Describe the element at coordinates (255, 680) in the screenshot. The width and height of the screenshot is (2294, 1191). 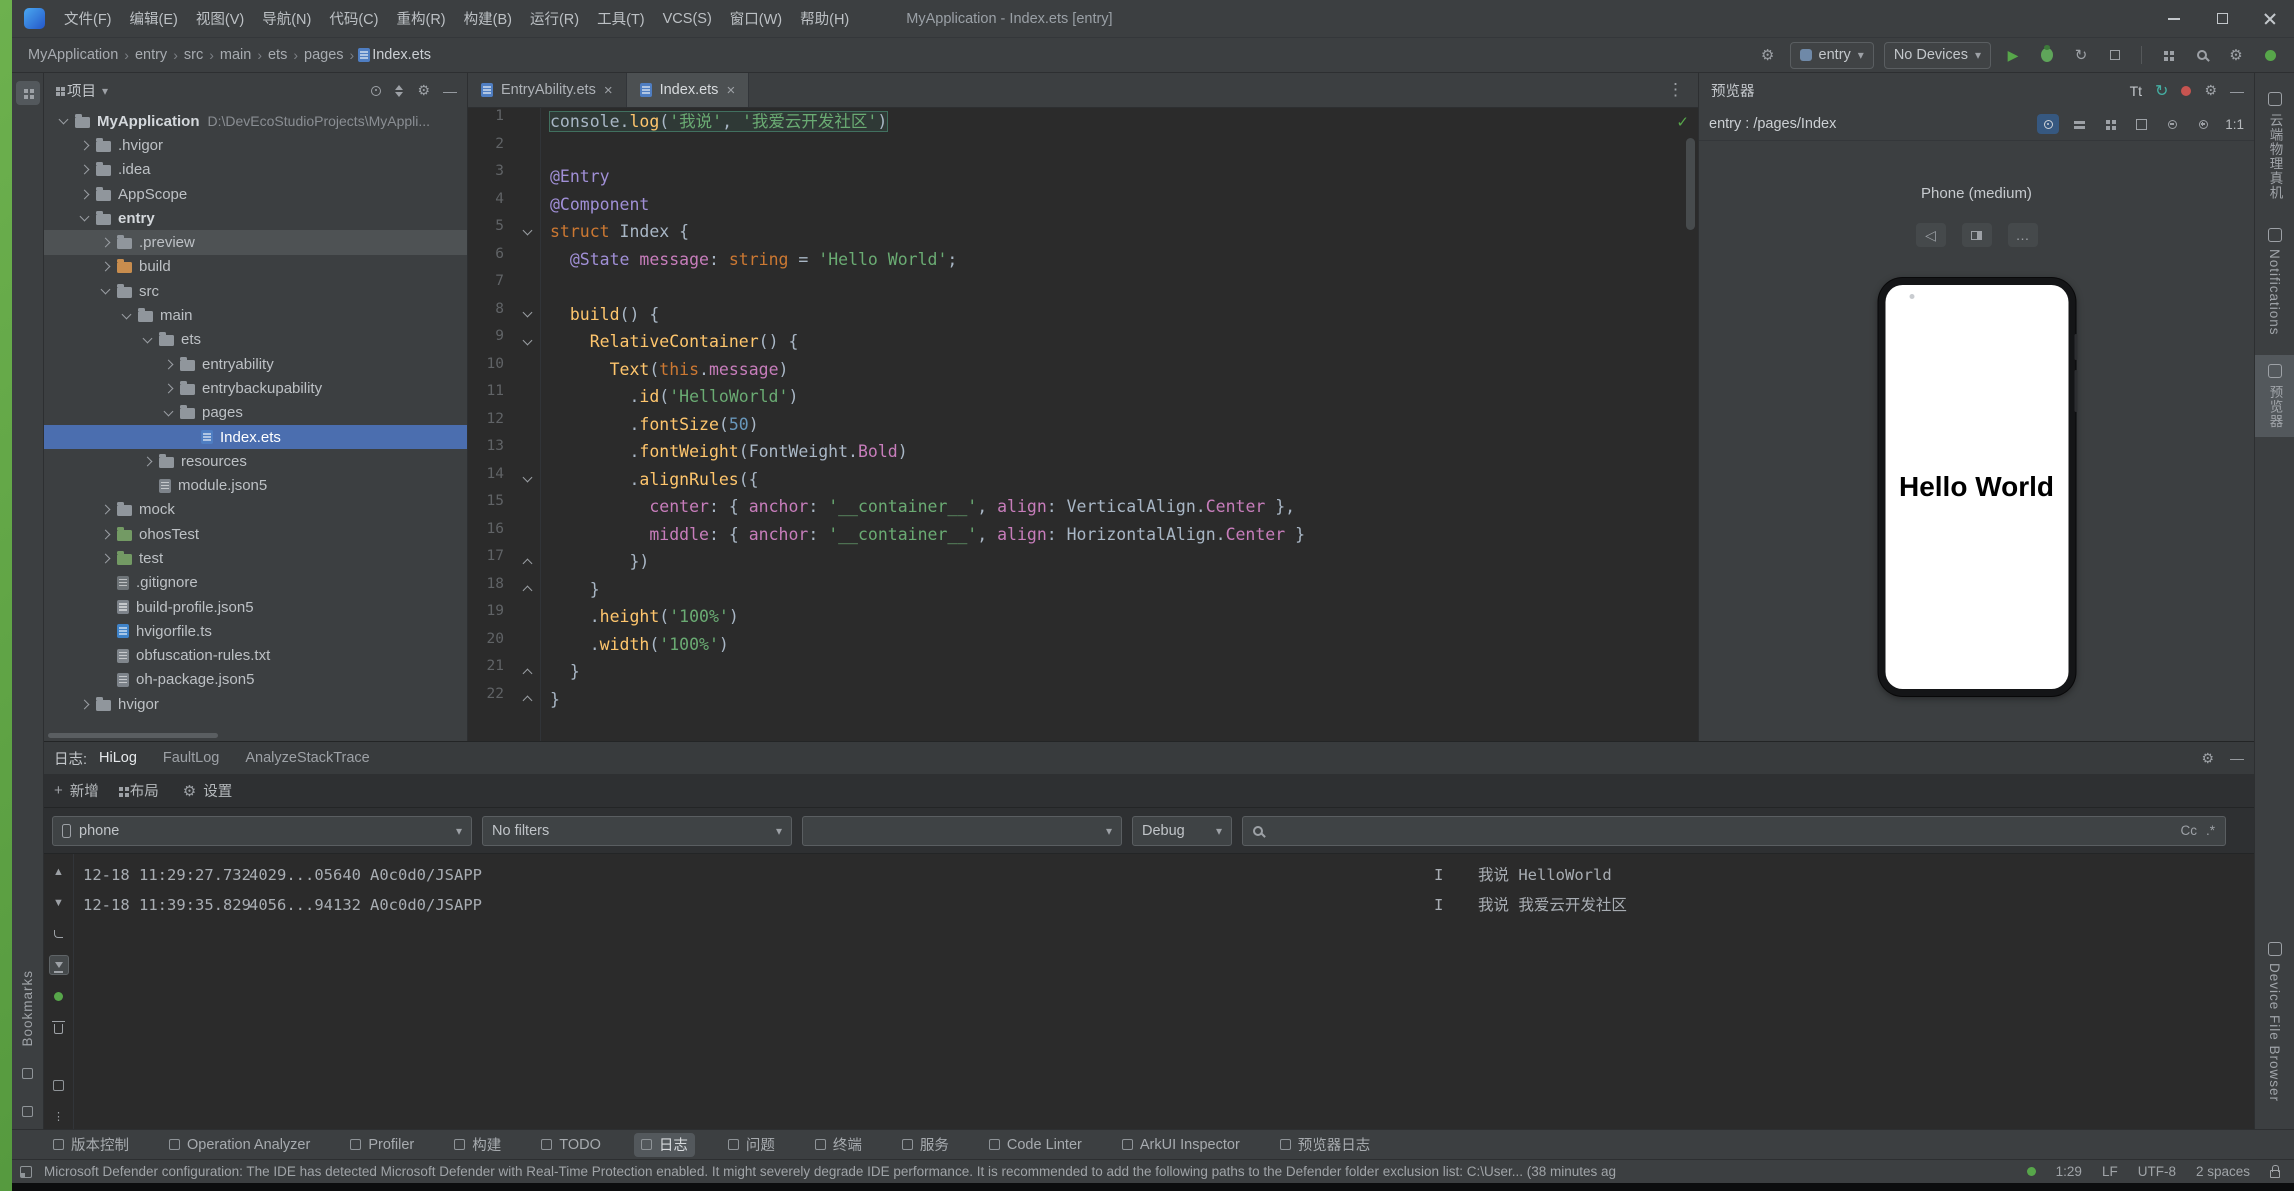
I see `tree-row-oh-package.json5: oh-package.json5` at that location.